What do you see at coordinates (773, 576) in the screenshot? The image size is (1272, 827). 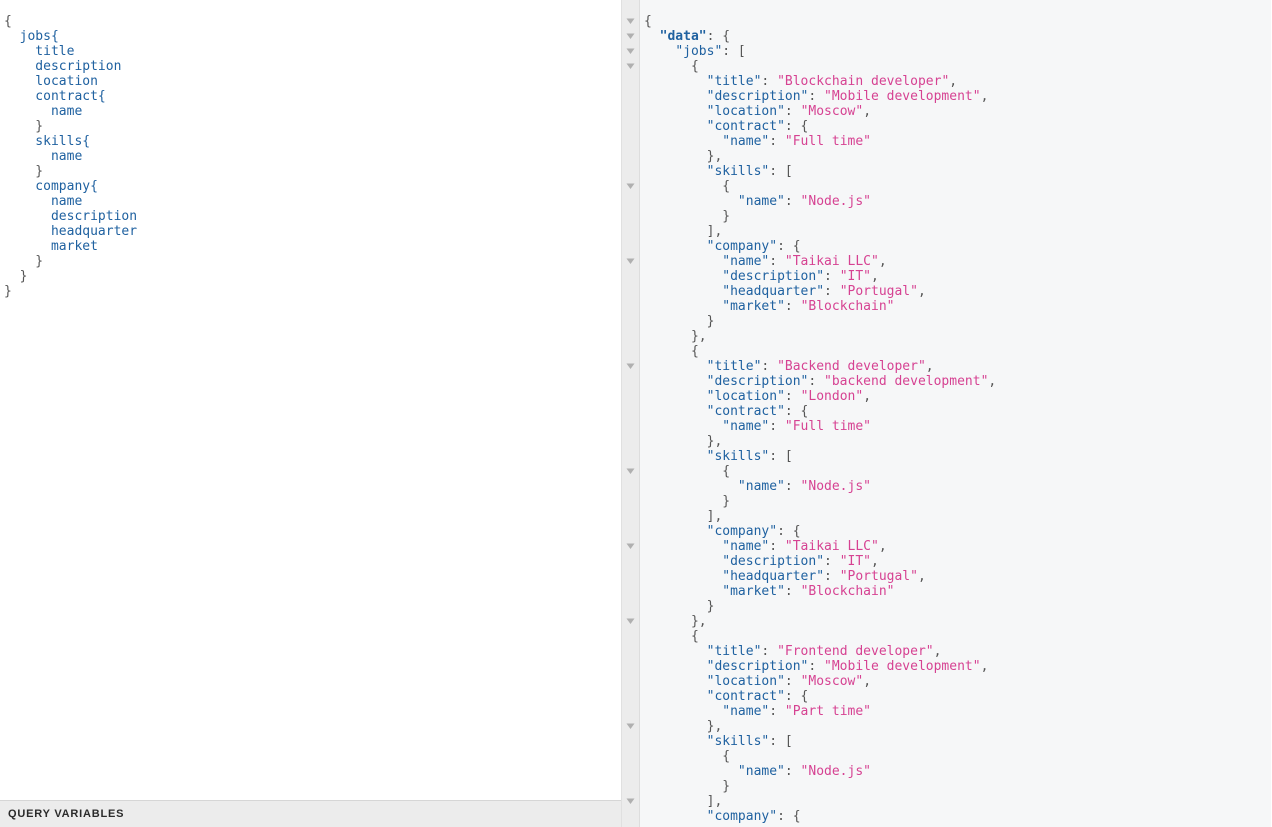 I see `result-token-key: "headquarter"` at bounding box center [773, 576].